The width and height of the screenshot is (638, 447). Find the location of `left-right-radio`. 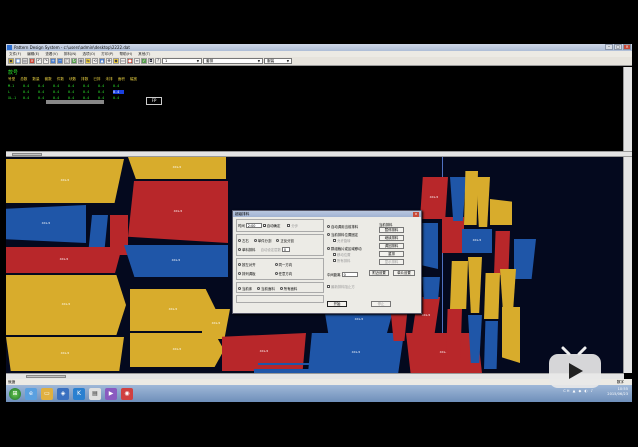

left-right-radio is located at coordinates (239, 240).